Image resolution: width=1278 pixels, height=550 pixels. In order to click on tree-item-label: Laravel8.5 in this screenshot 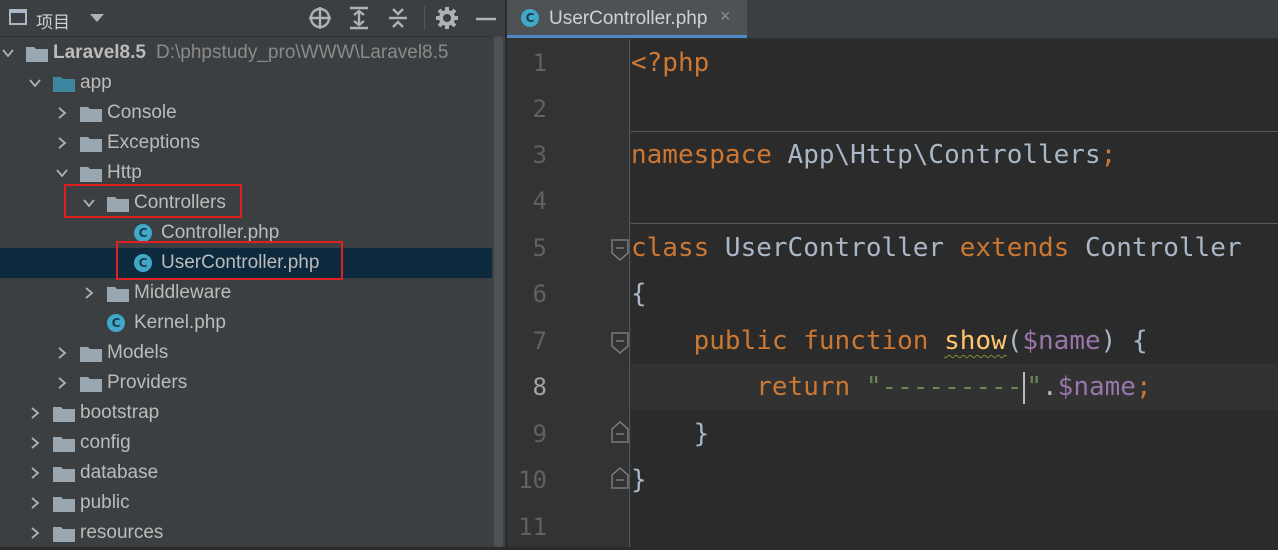, I will do `click(99, 52)`.